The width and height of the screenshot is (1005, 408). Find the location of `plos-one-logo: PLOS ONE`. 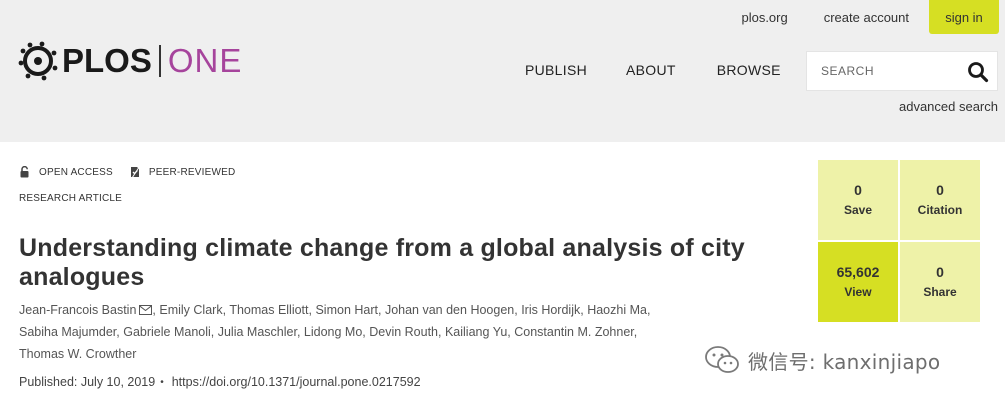

plos-one-logo: PLOS ONE is located at coordinates (130, 61).